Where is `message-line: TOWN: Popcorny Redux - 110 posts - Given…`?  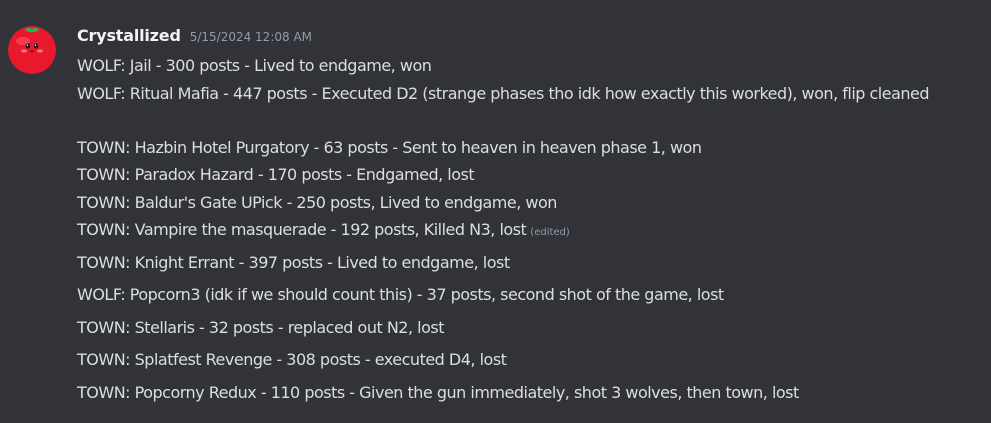 message-line: TOWN: Popcorny Redux - 110 posts - Given… is located at coordinates (438, 392).